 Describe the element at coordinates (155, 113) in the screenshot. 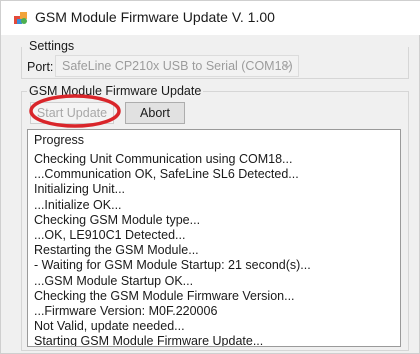

I see `abort-button: Abort` at that location.